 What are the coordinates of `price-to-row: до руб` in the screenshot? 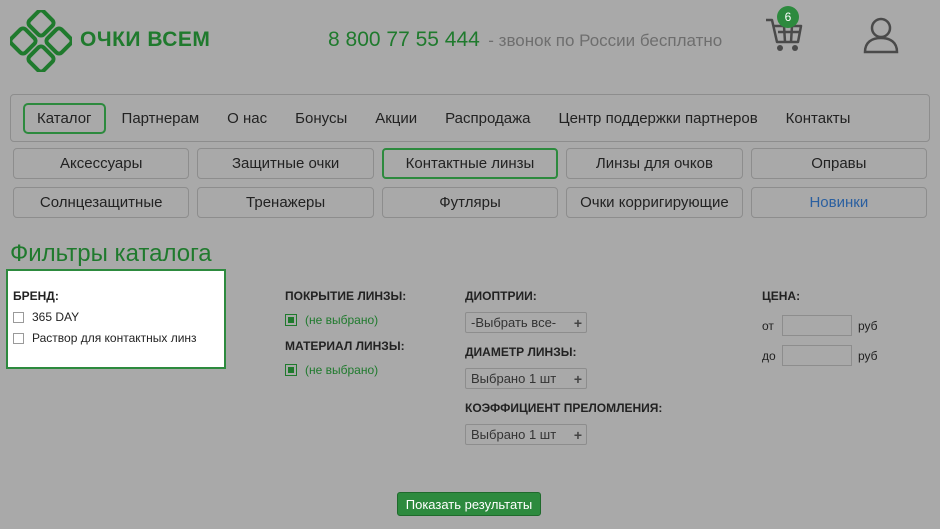 It's located at (820, 355).